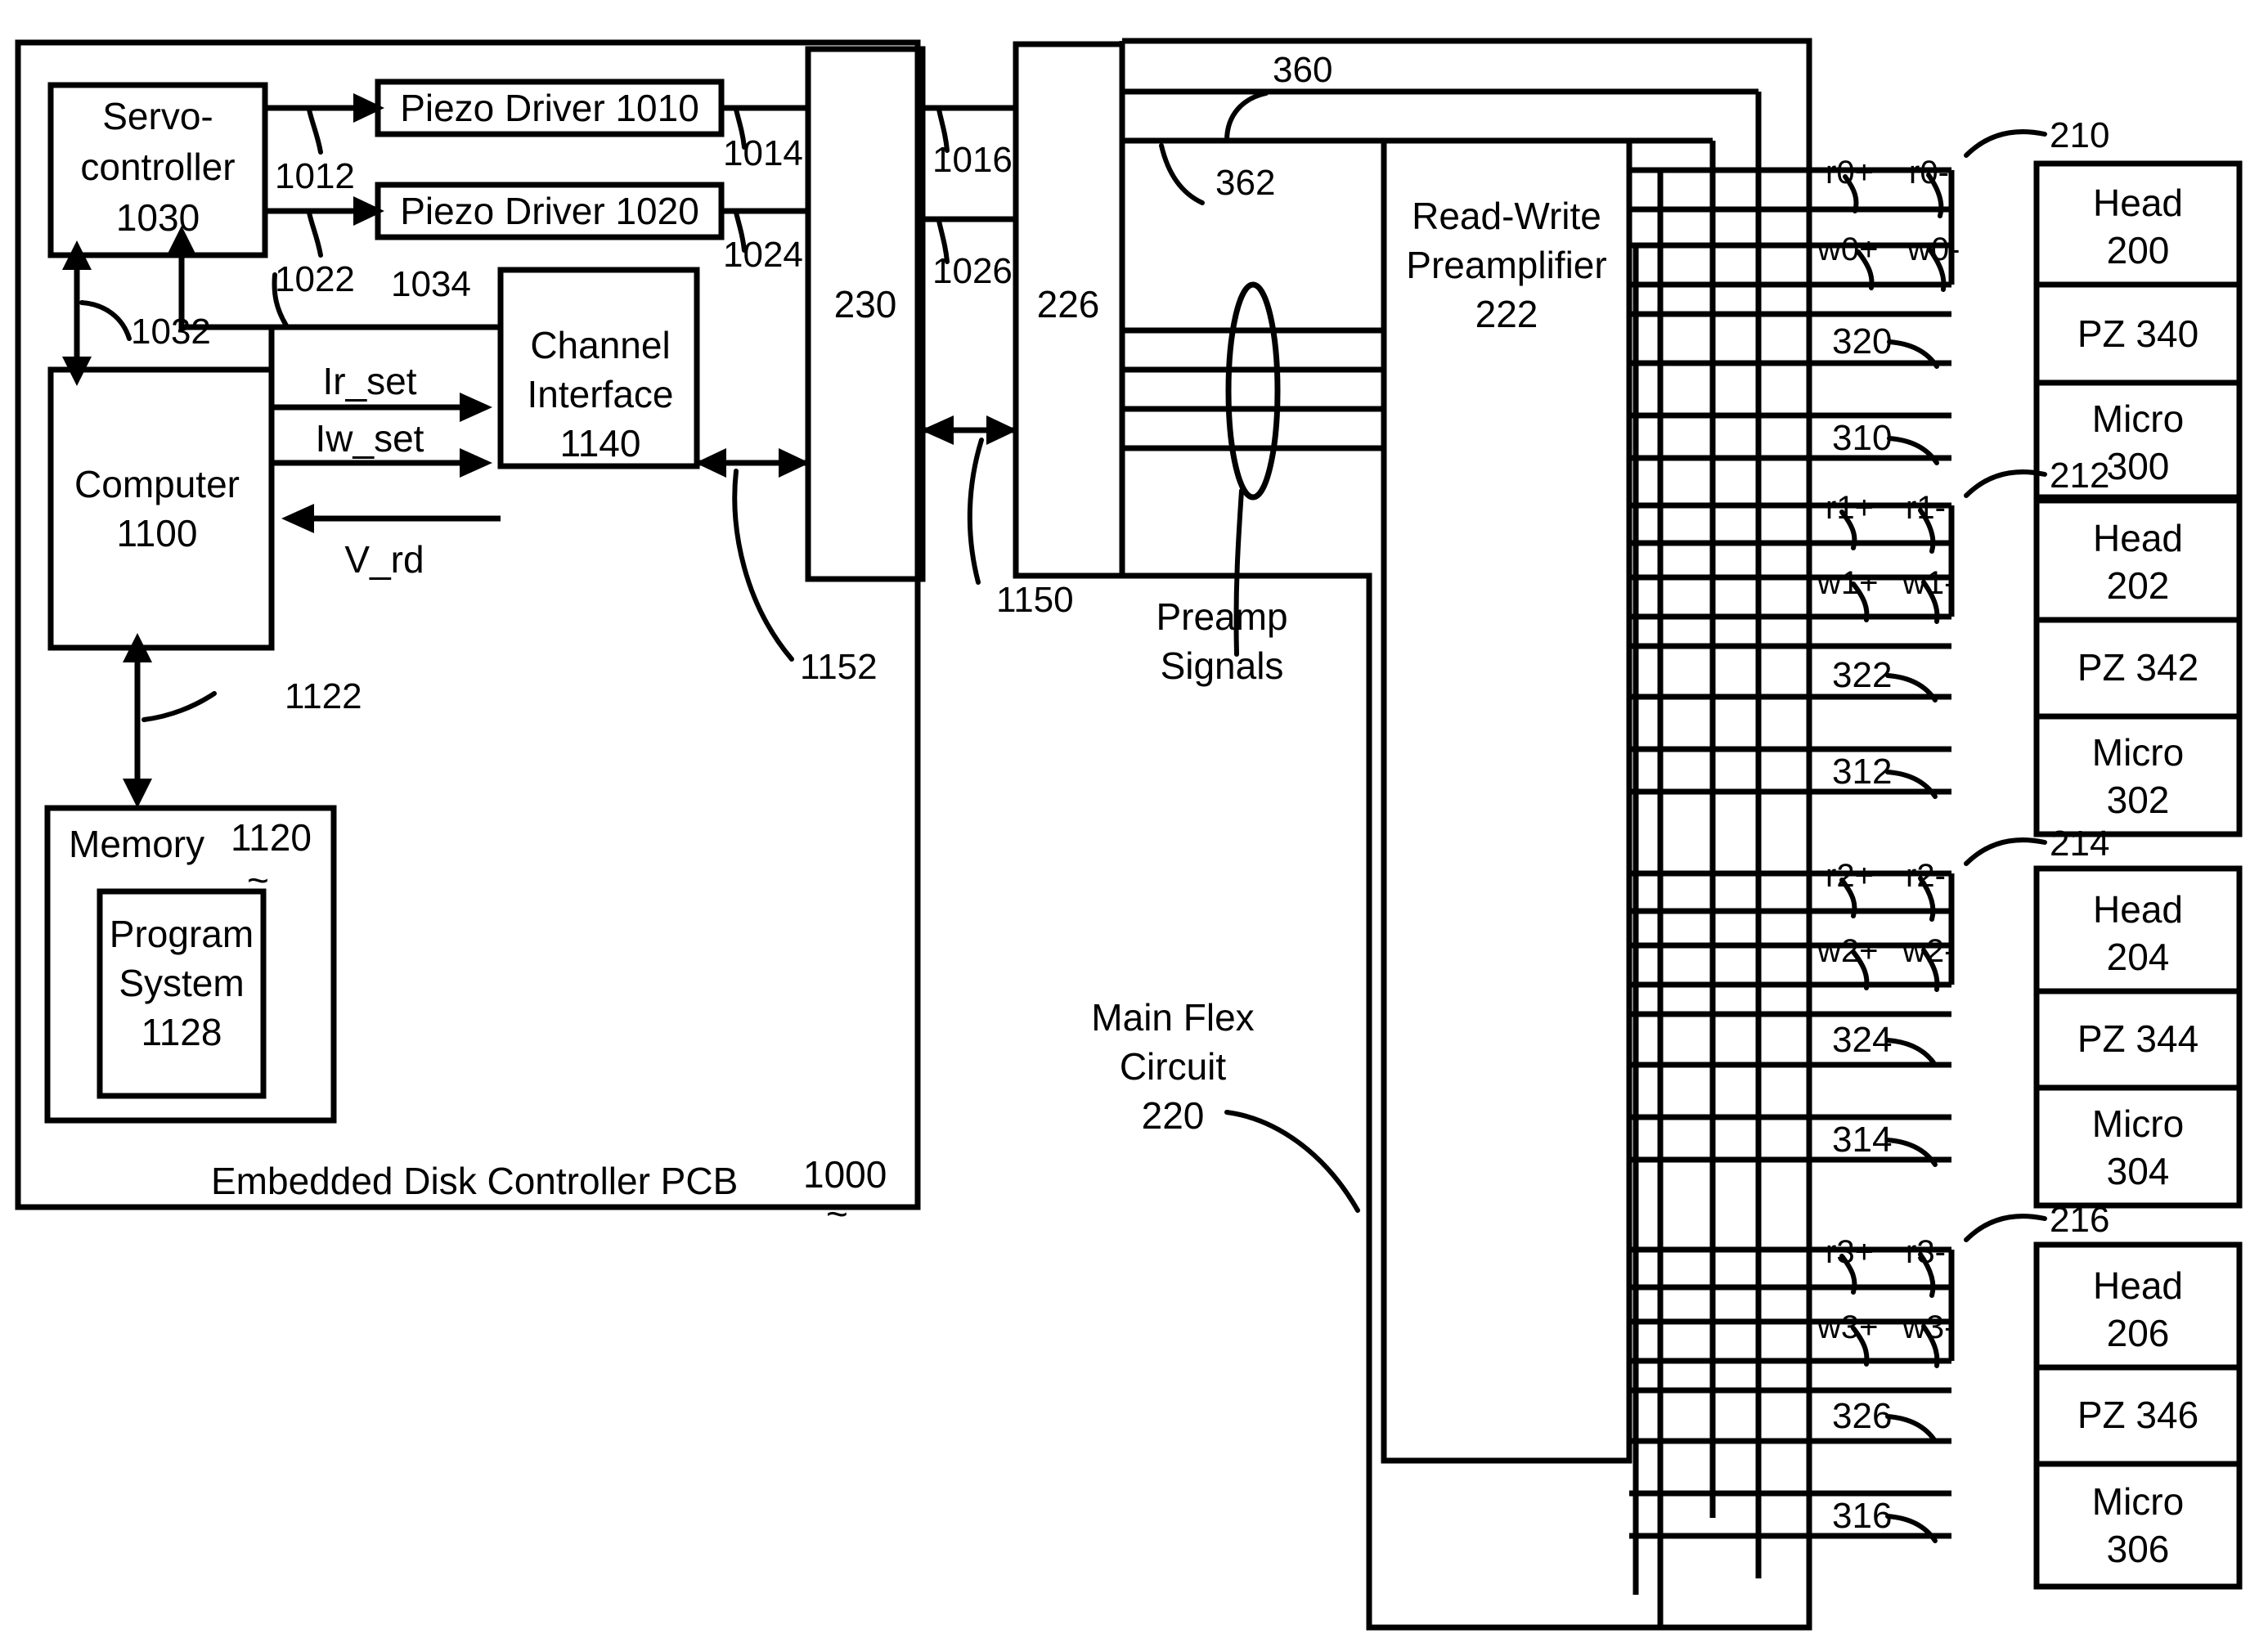 This screenshot has height=1652, width=2268. I want to click on hg3-pz-line-ref: 326, so click(1862, 1416).